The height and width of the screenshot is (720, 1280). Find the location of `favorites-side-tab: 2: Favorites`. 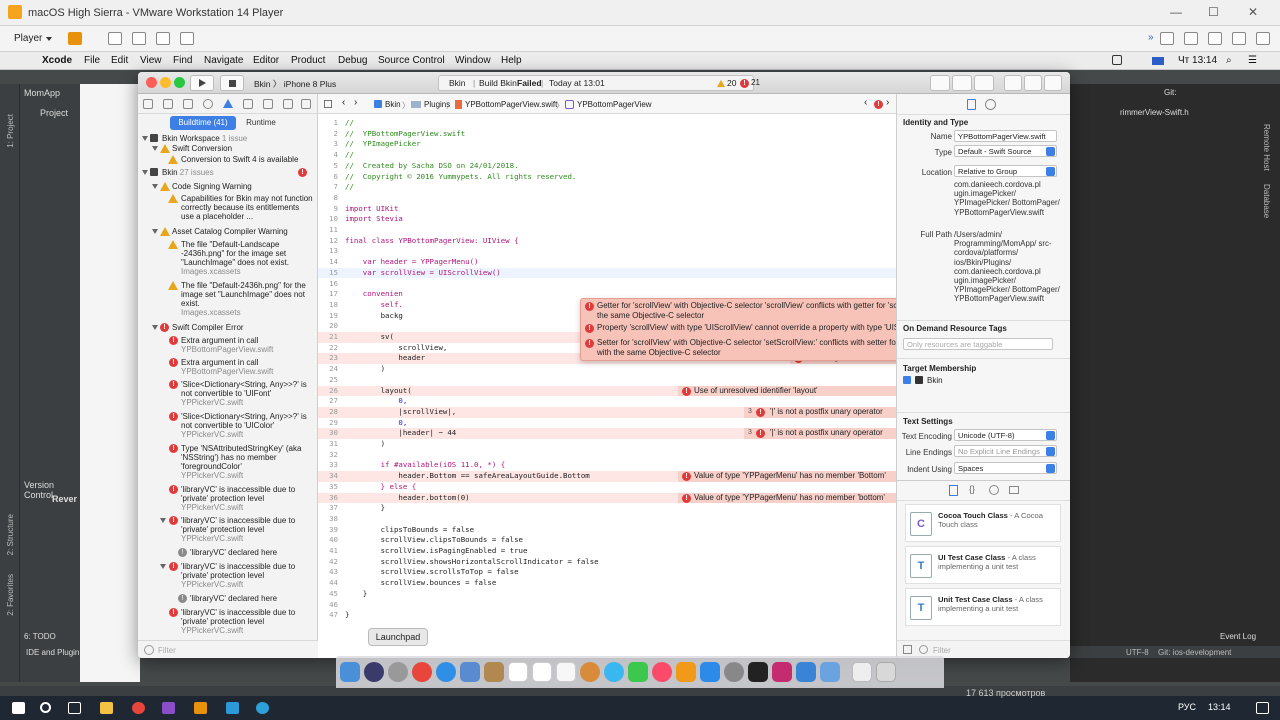

favorites-side-tab: 2: Favorites is located at coordinates (10, 595).